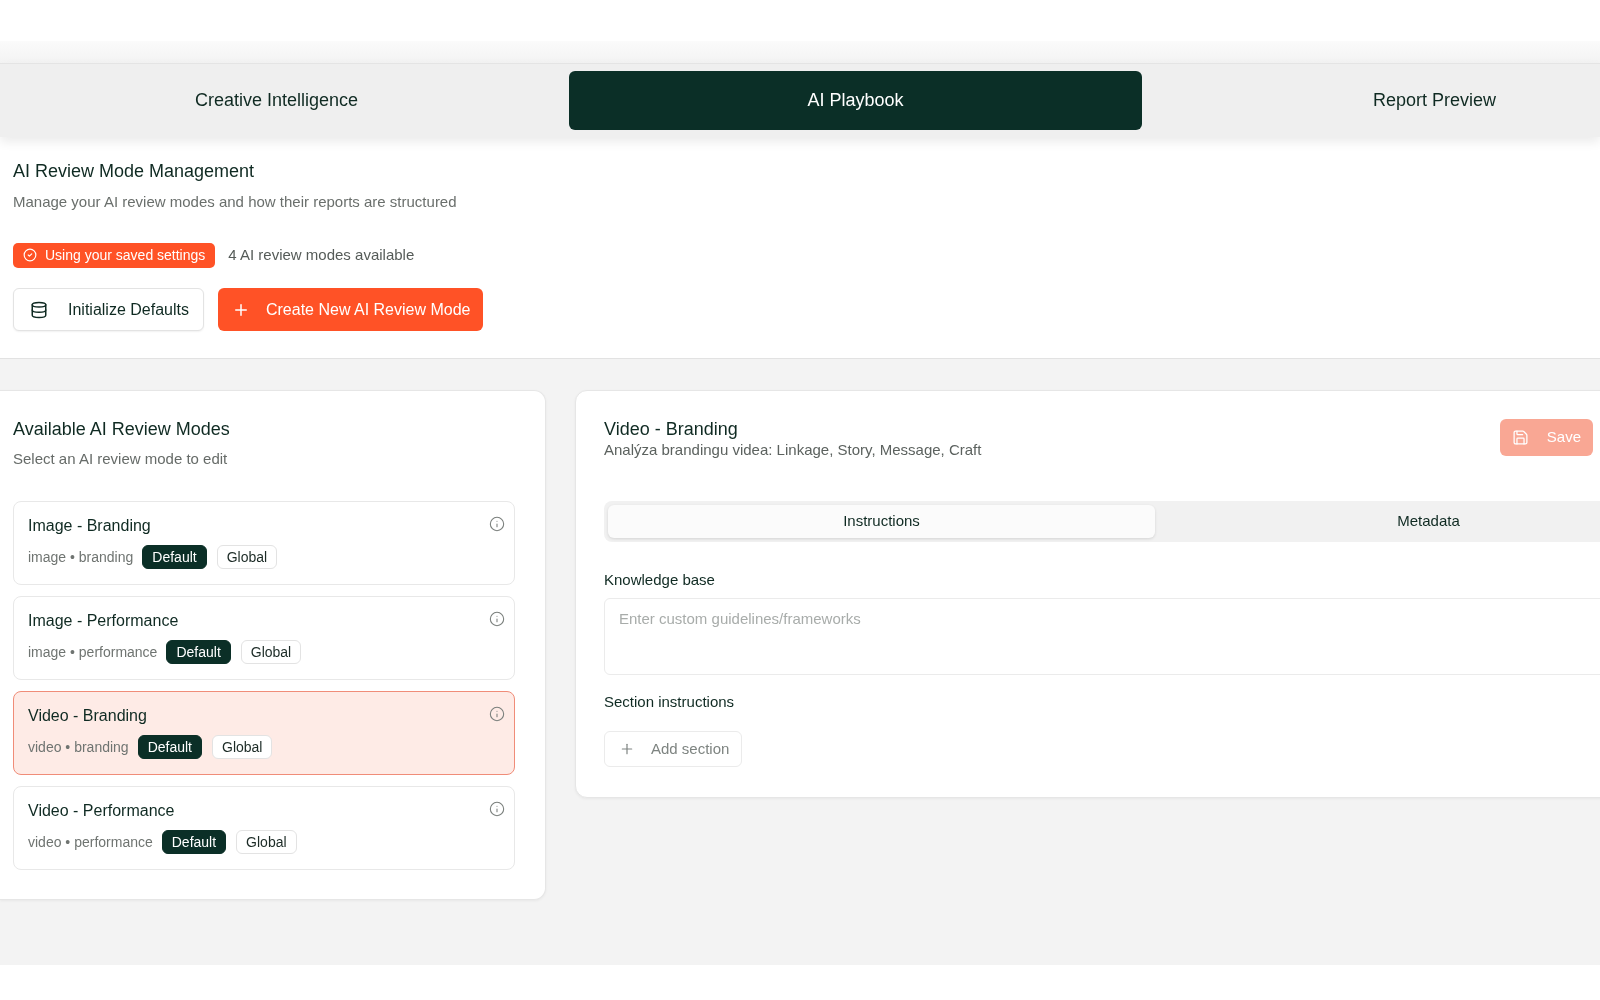 This screenshot has width=1600, height=1000. I want to click on database-icon, so click(39, 309).